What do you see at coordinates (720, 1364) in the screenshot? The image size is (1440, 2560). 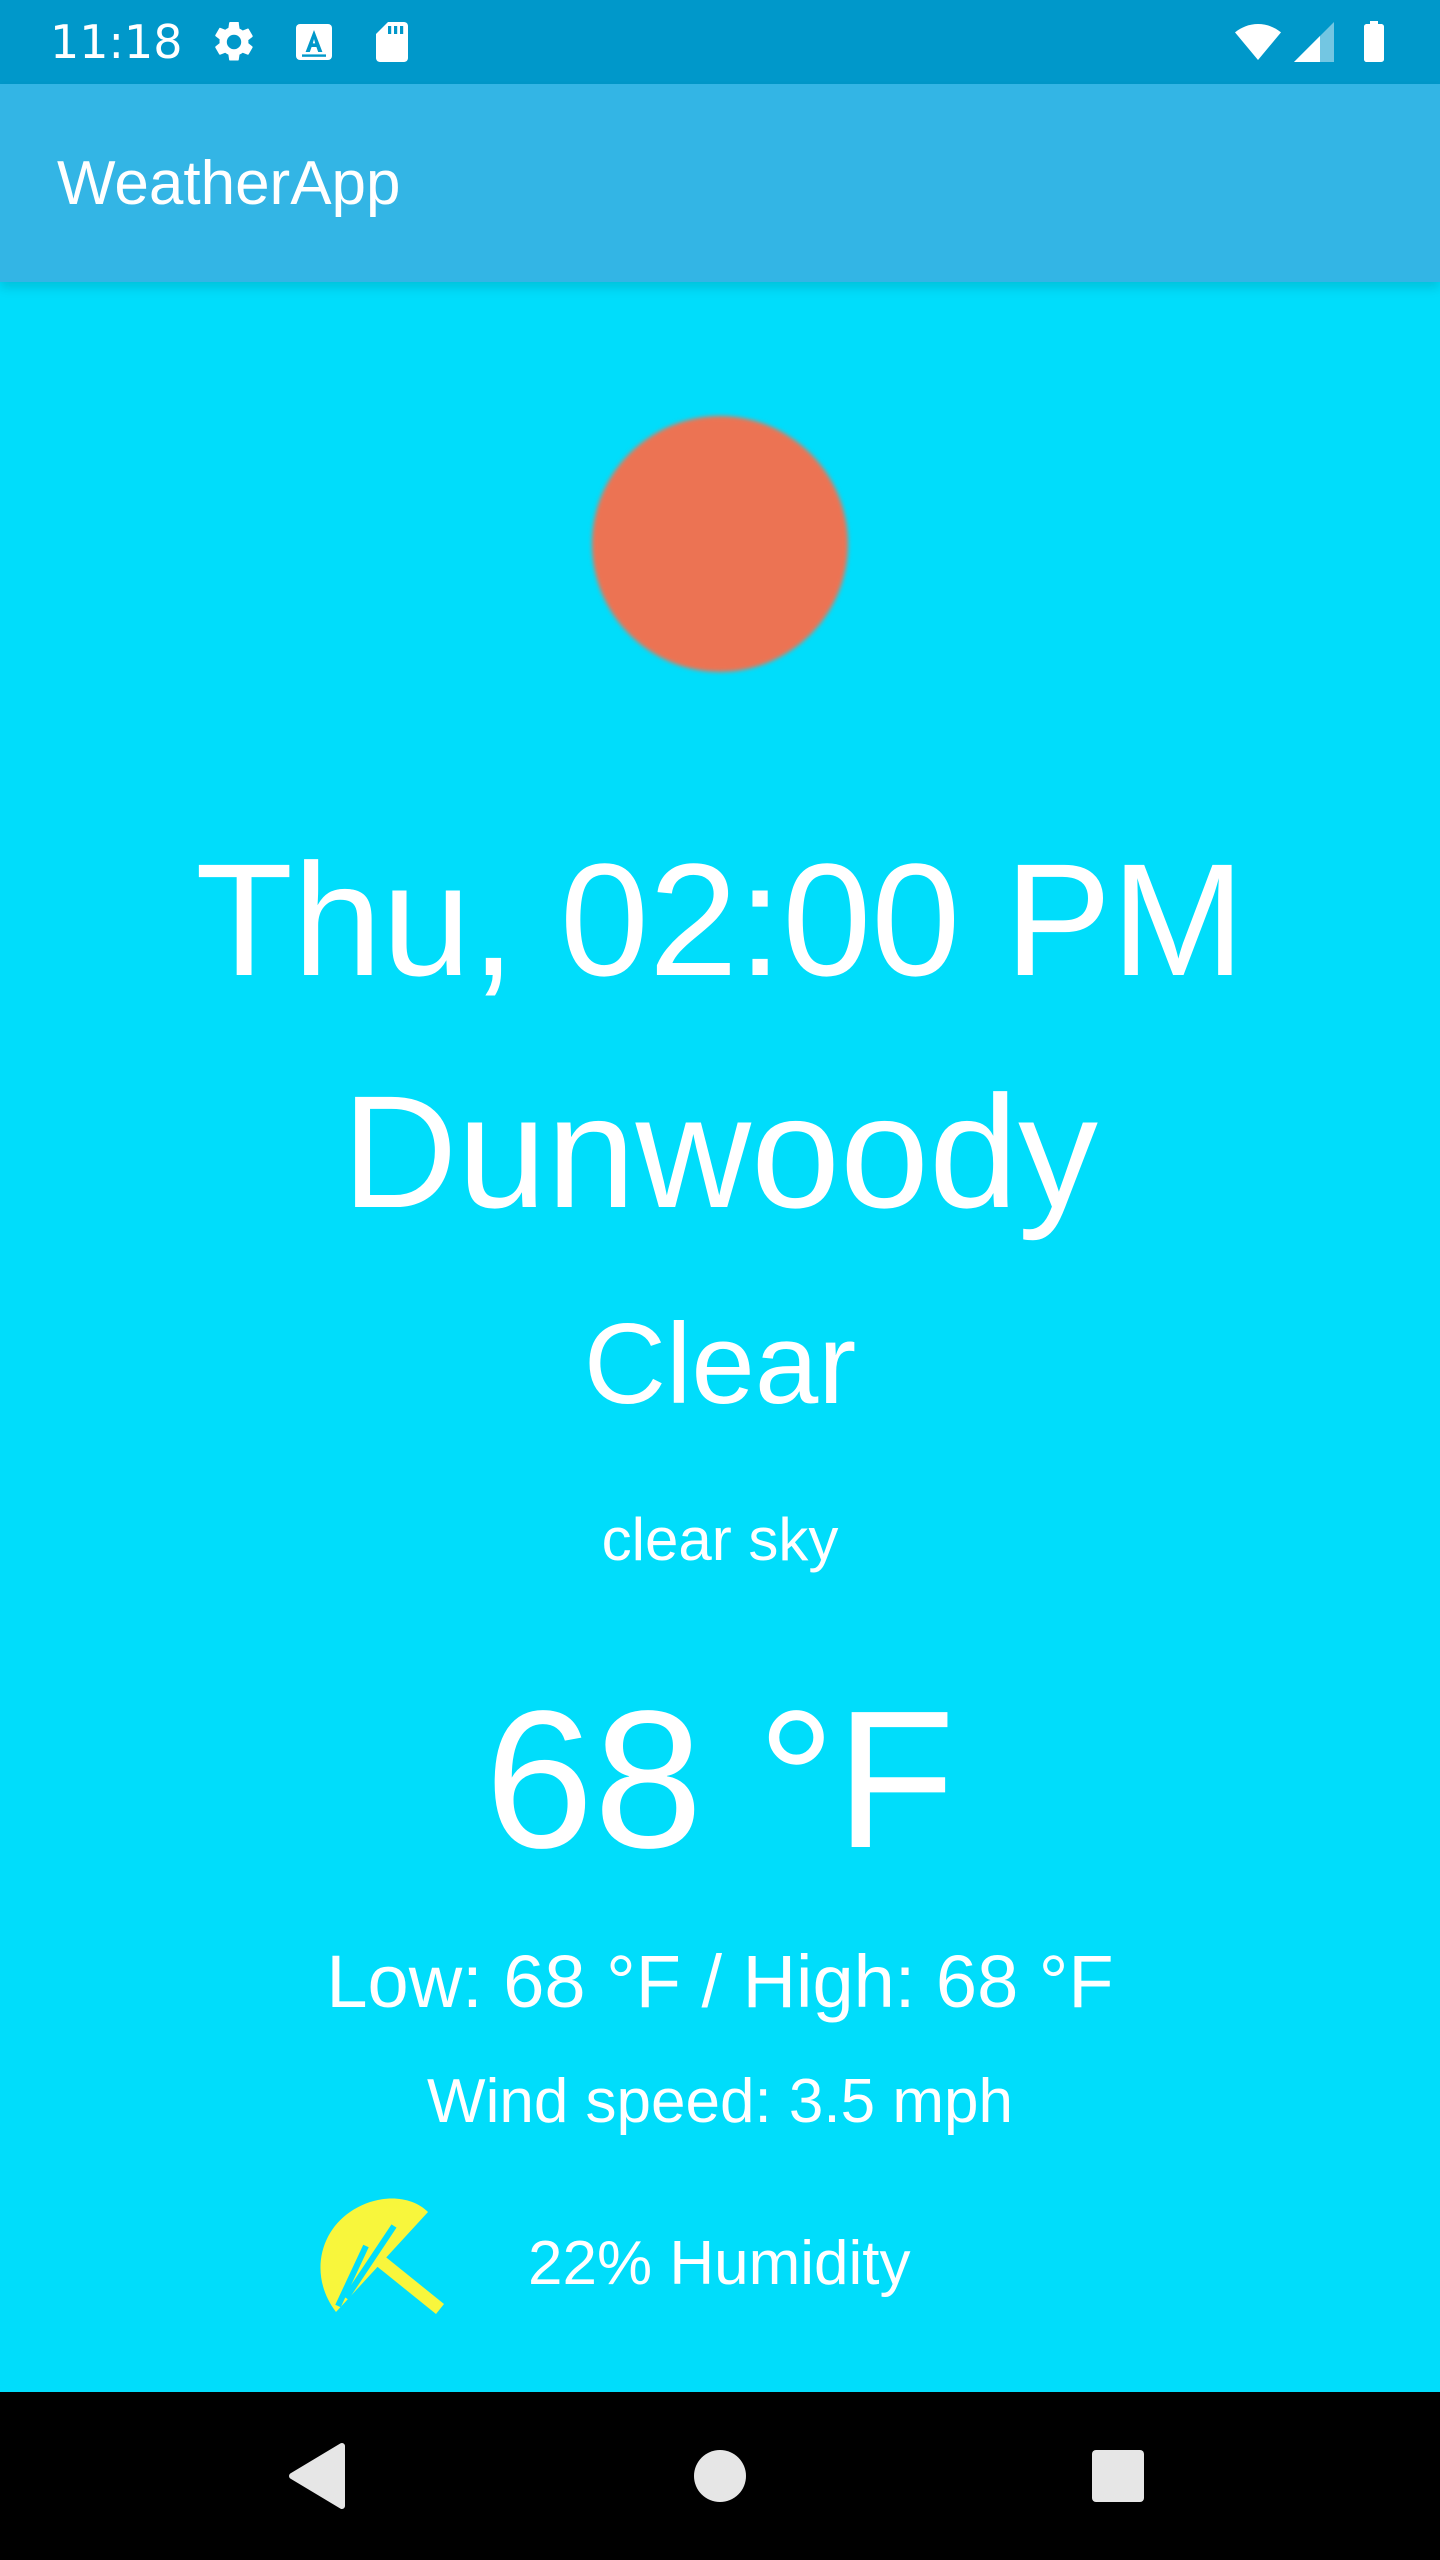 I see `weather-condition: Clear` at bounding box center [720, 1364].